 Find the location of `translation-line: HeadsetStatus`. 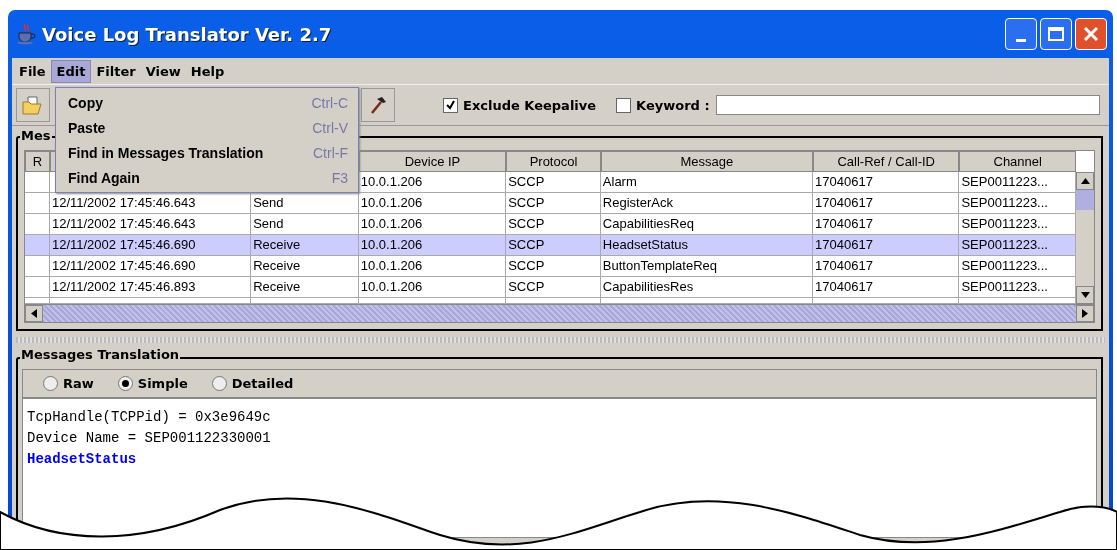

translation-line: HeadsetStatus is located at coordinates (82, 459).